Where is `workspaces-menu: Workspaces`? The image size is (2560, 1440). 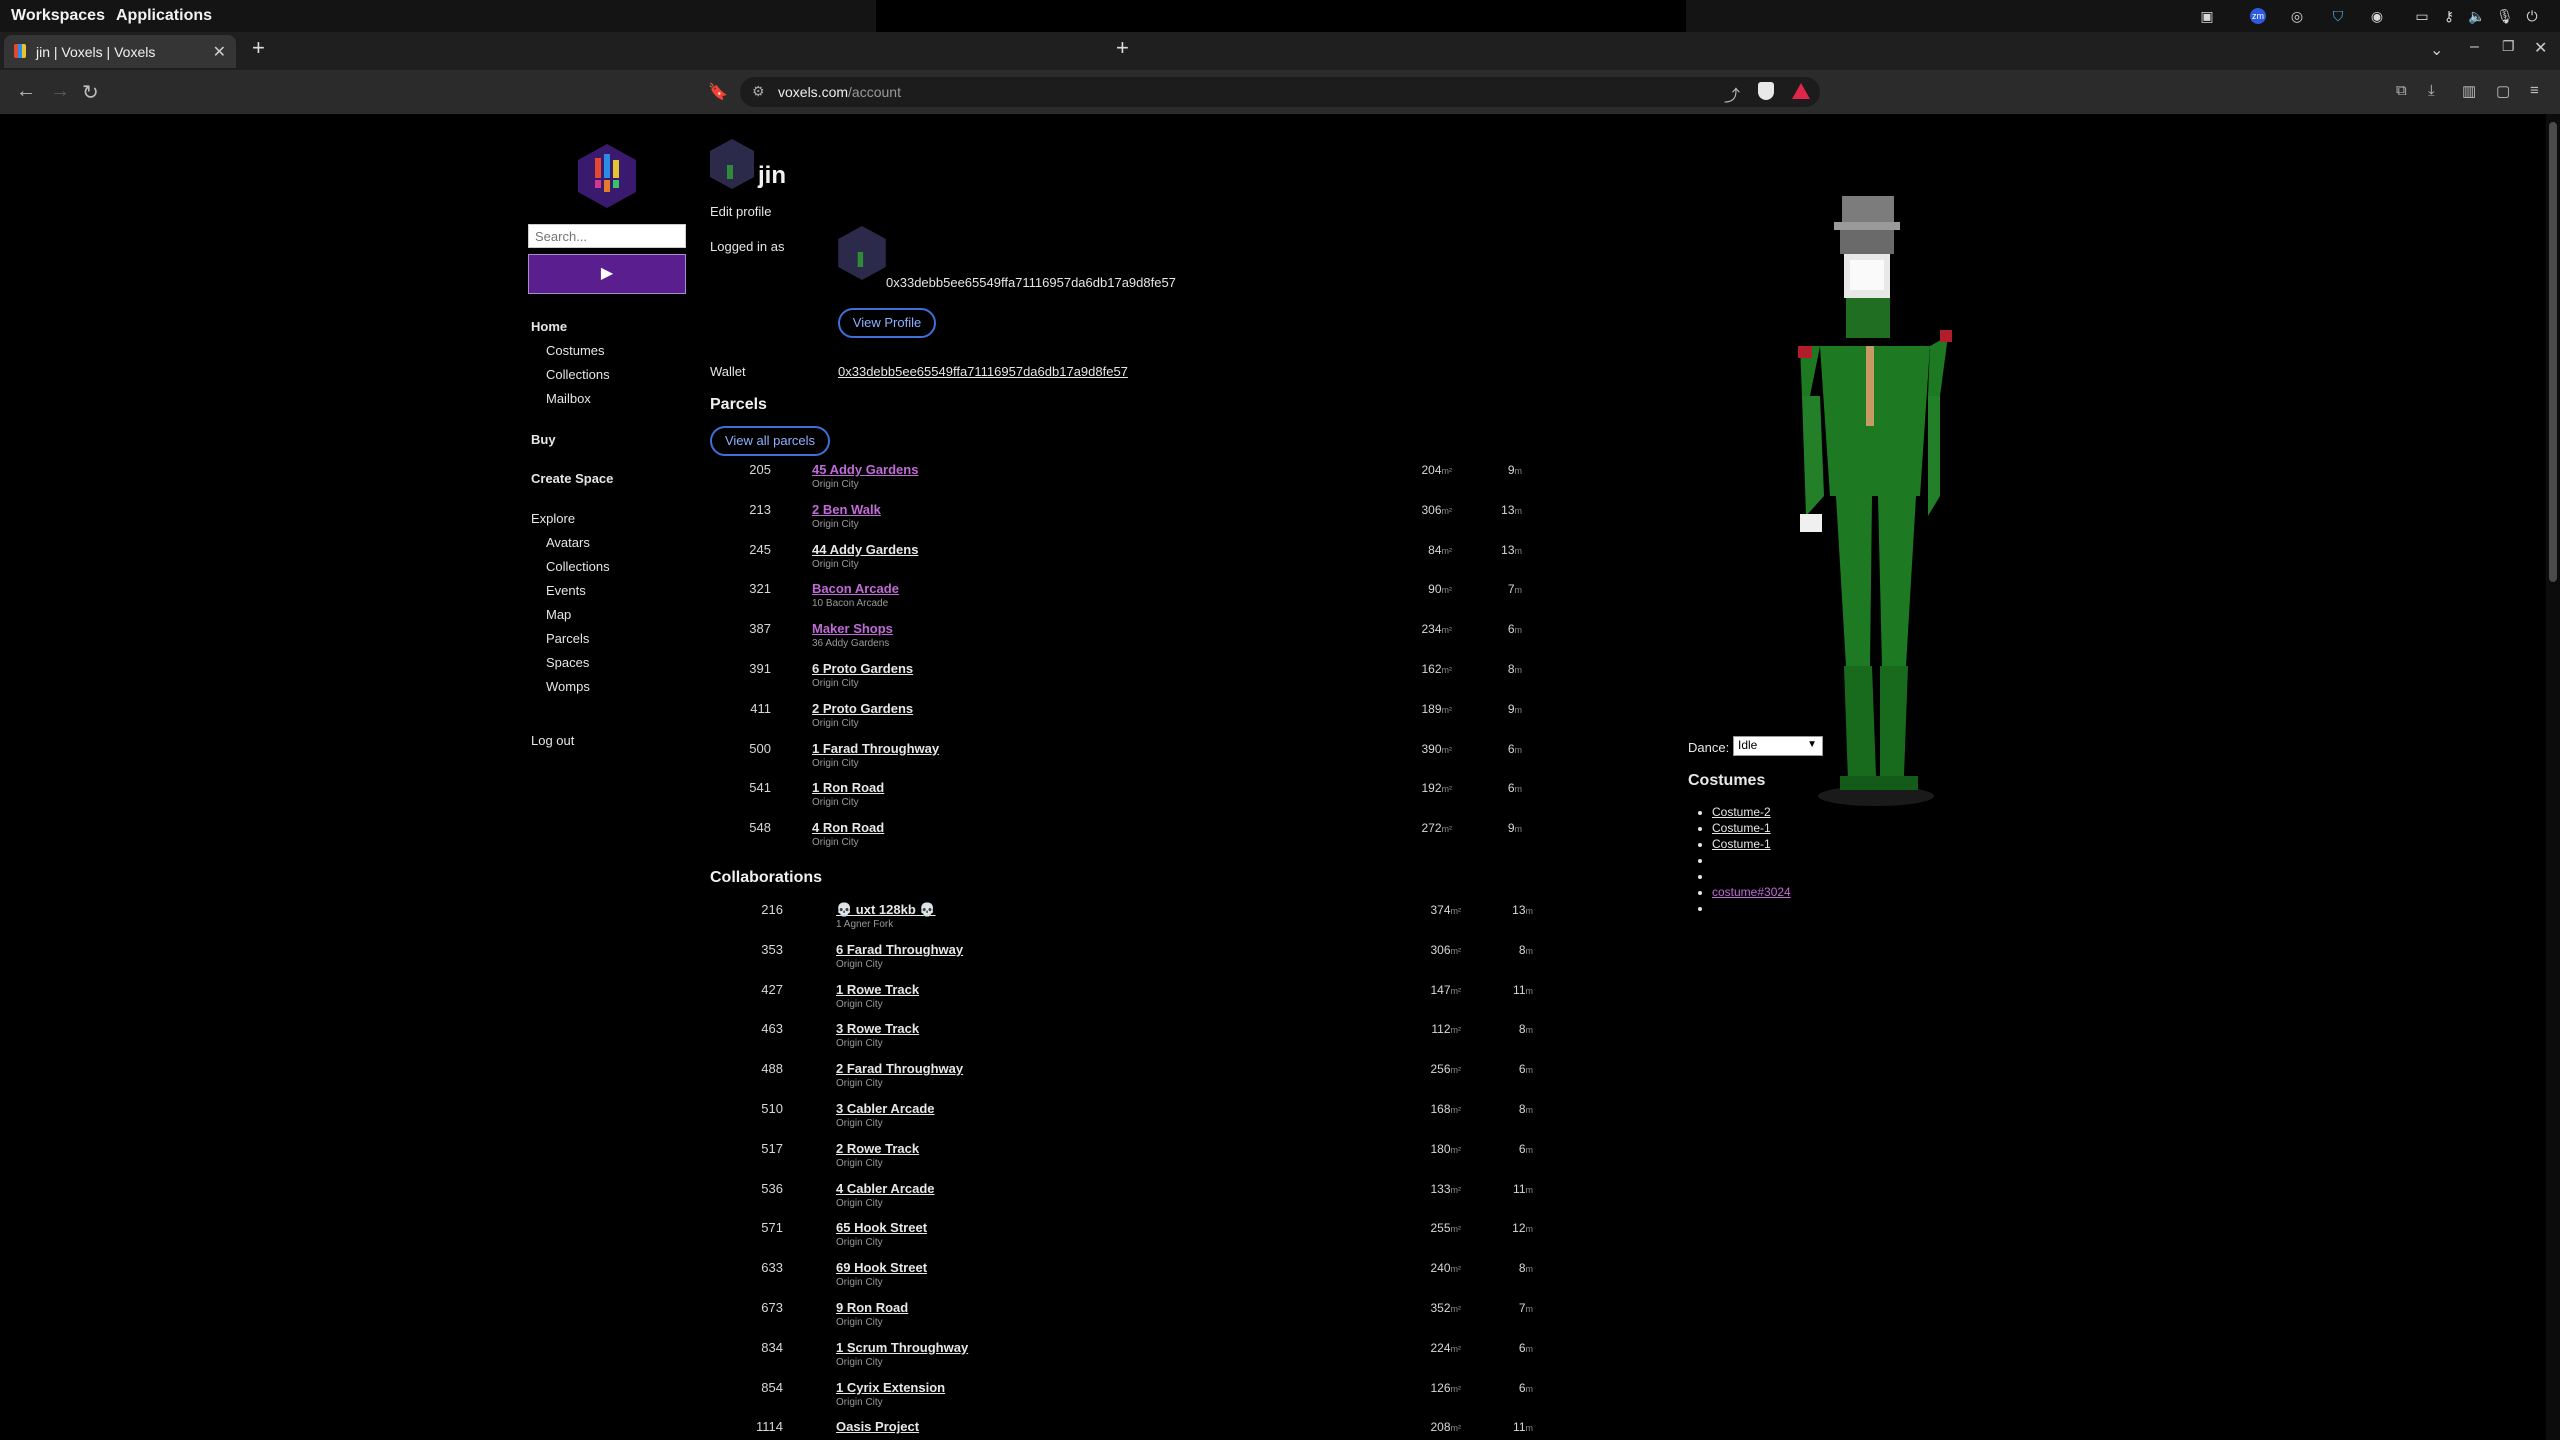
workspaces-menu: Workspaces is located at coordinates (58, 16).